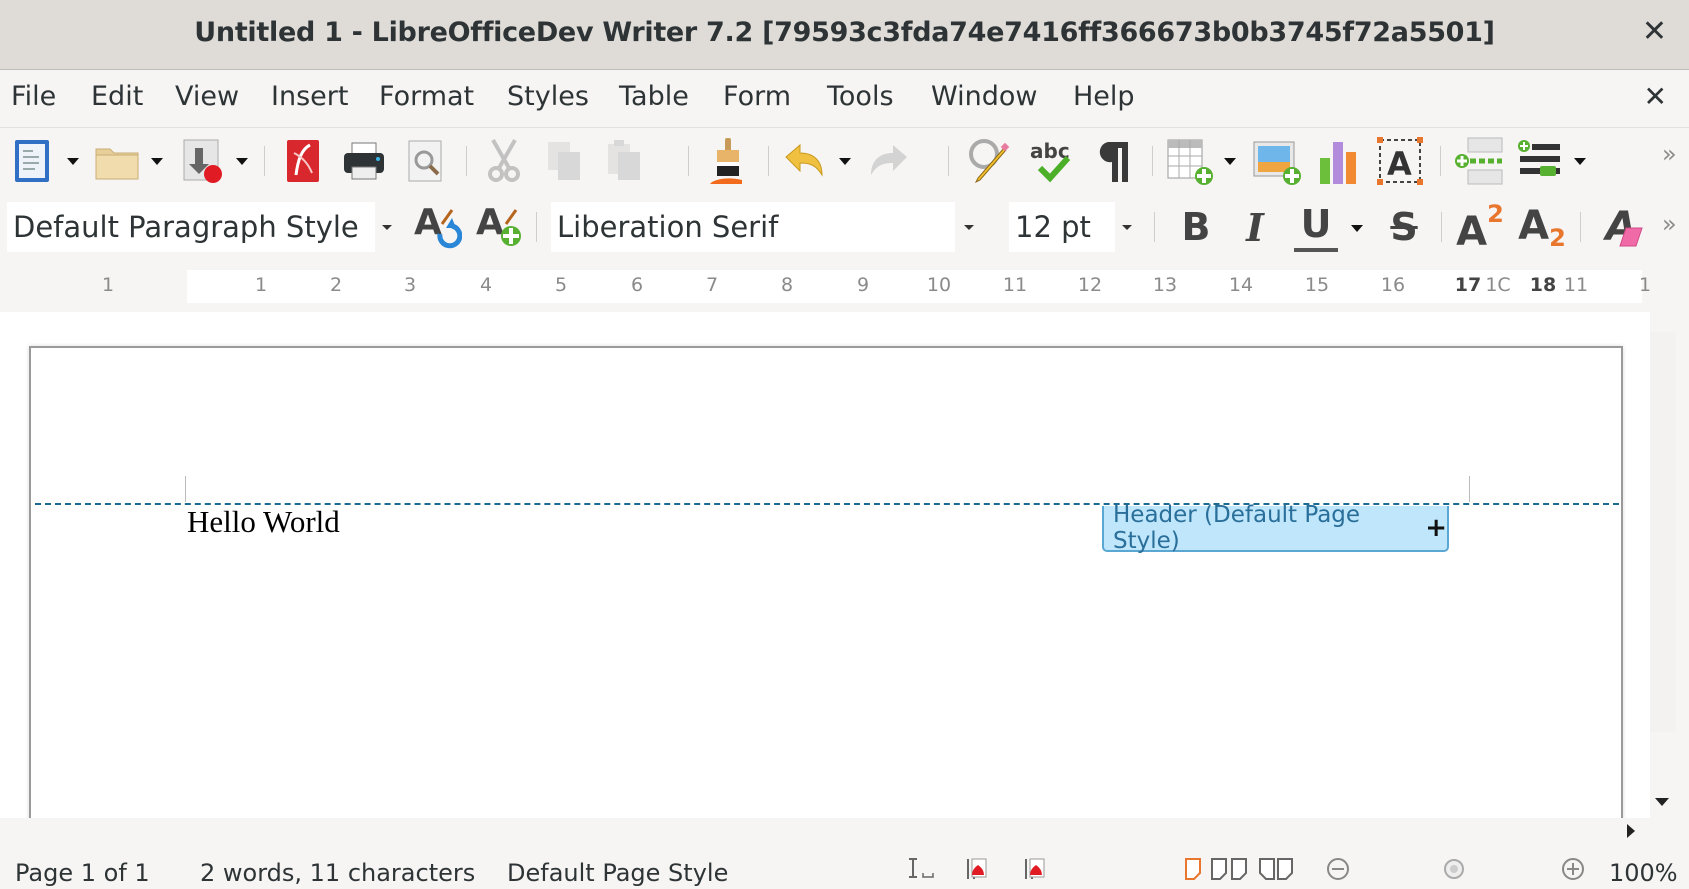 Image resolution: width=1689 pixels, height=889 pixels. I want to click on underline-dropdown, so click(1357, 228).